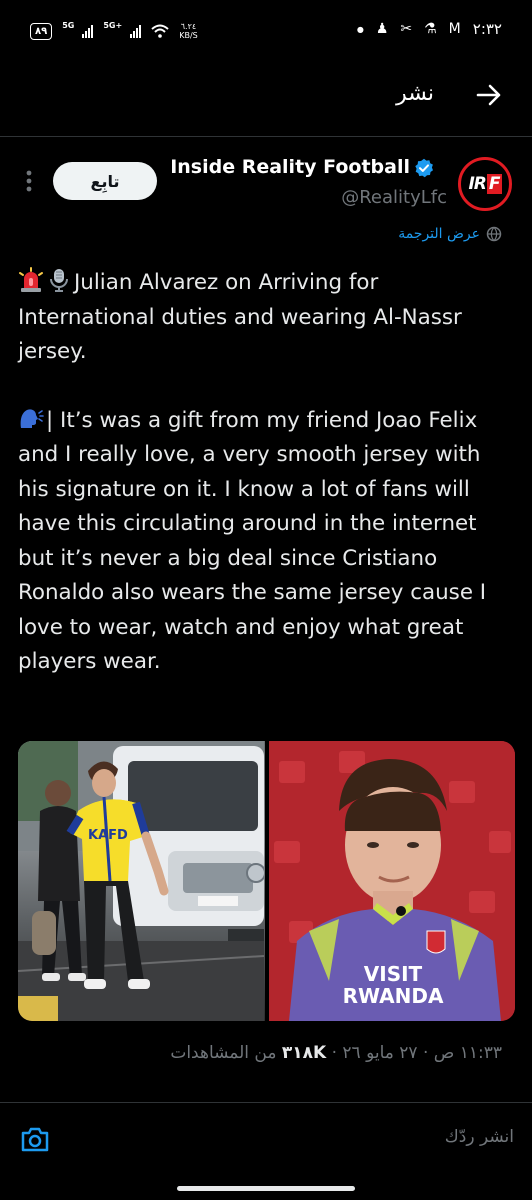  I want to click on home-indicator, so click(266, 1188).